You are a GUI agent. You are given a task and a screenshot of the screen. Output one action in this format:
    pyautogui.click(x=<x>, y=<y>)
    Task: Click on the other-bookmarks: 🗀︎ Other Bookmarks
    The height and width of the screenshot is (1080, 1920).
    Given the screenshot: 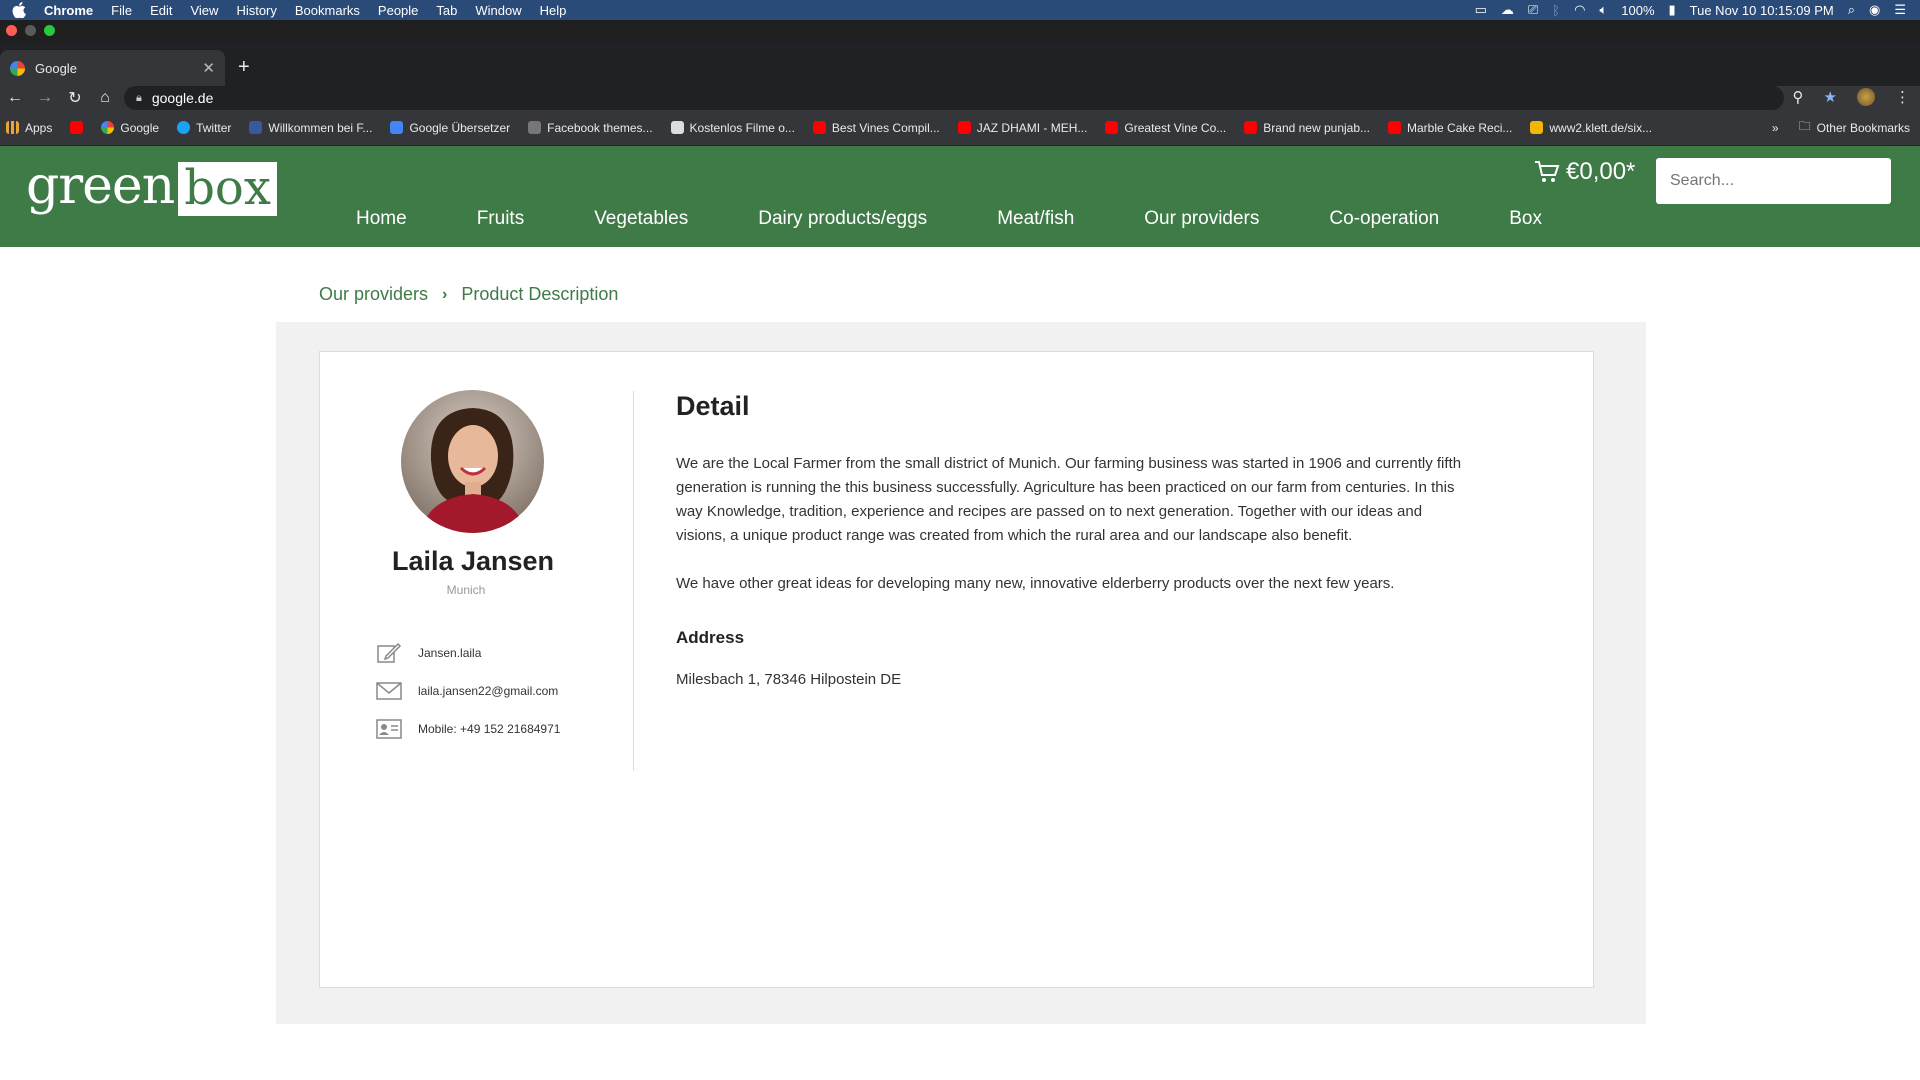 What is the action you would take?
    pyautogui.click(x=1854, y=127)
    